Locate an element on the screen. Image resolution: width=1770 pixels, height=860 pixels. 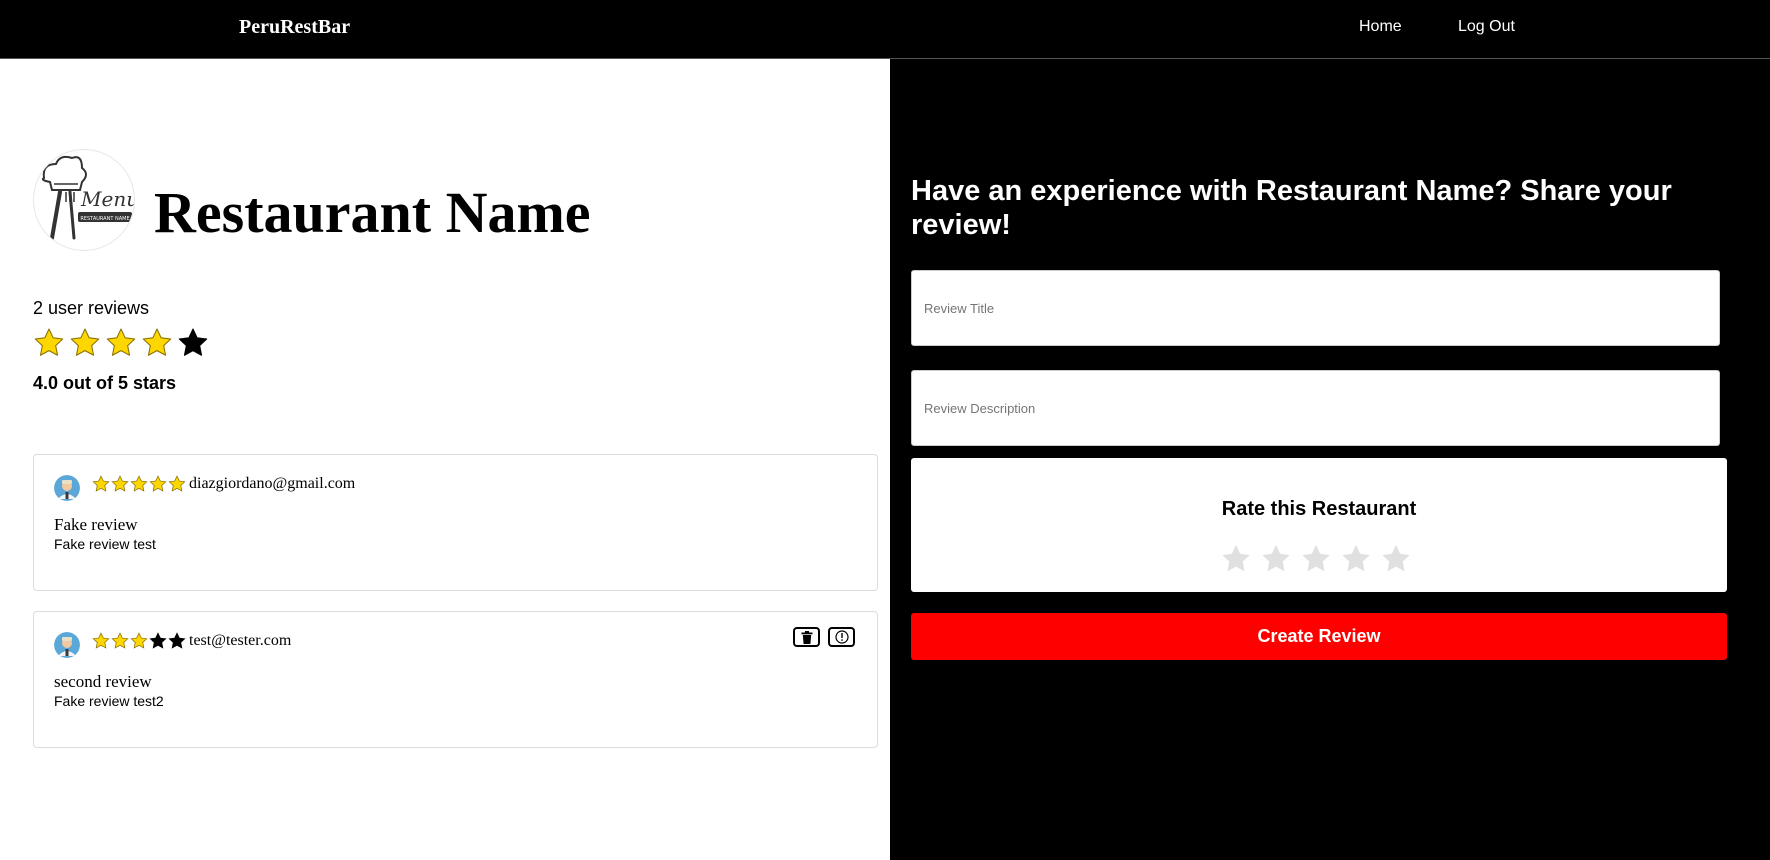
brand-link: PeruRestBar is located at coordinates (294, 27).